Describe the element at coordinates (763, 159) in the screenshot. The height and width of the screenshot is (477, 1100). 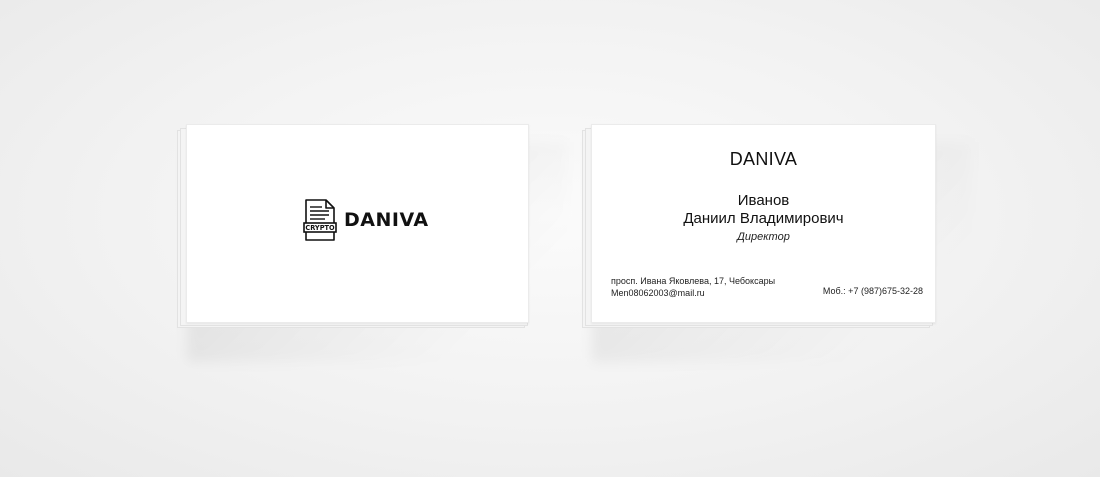
I see `company-name: DANIVA` at that location.